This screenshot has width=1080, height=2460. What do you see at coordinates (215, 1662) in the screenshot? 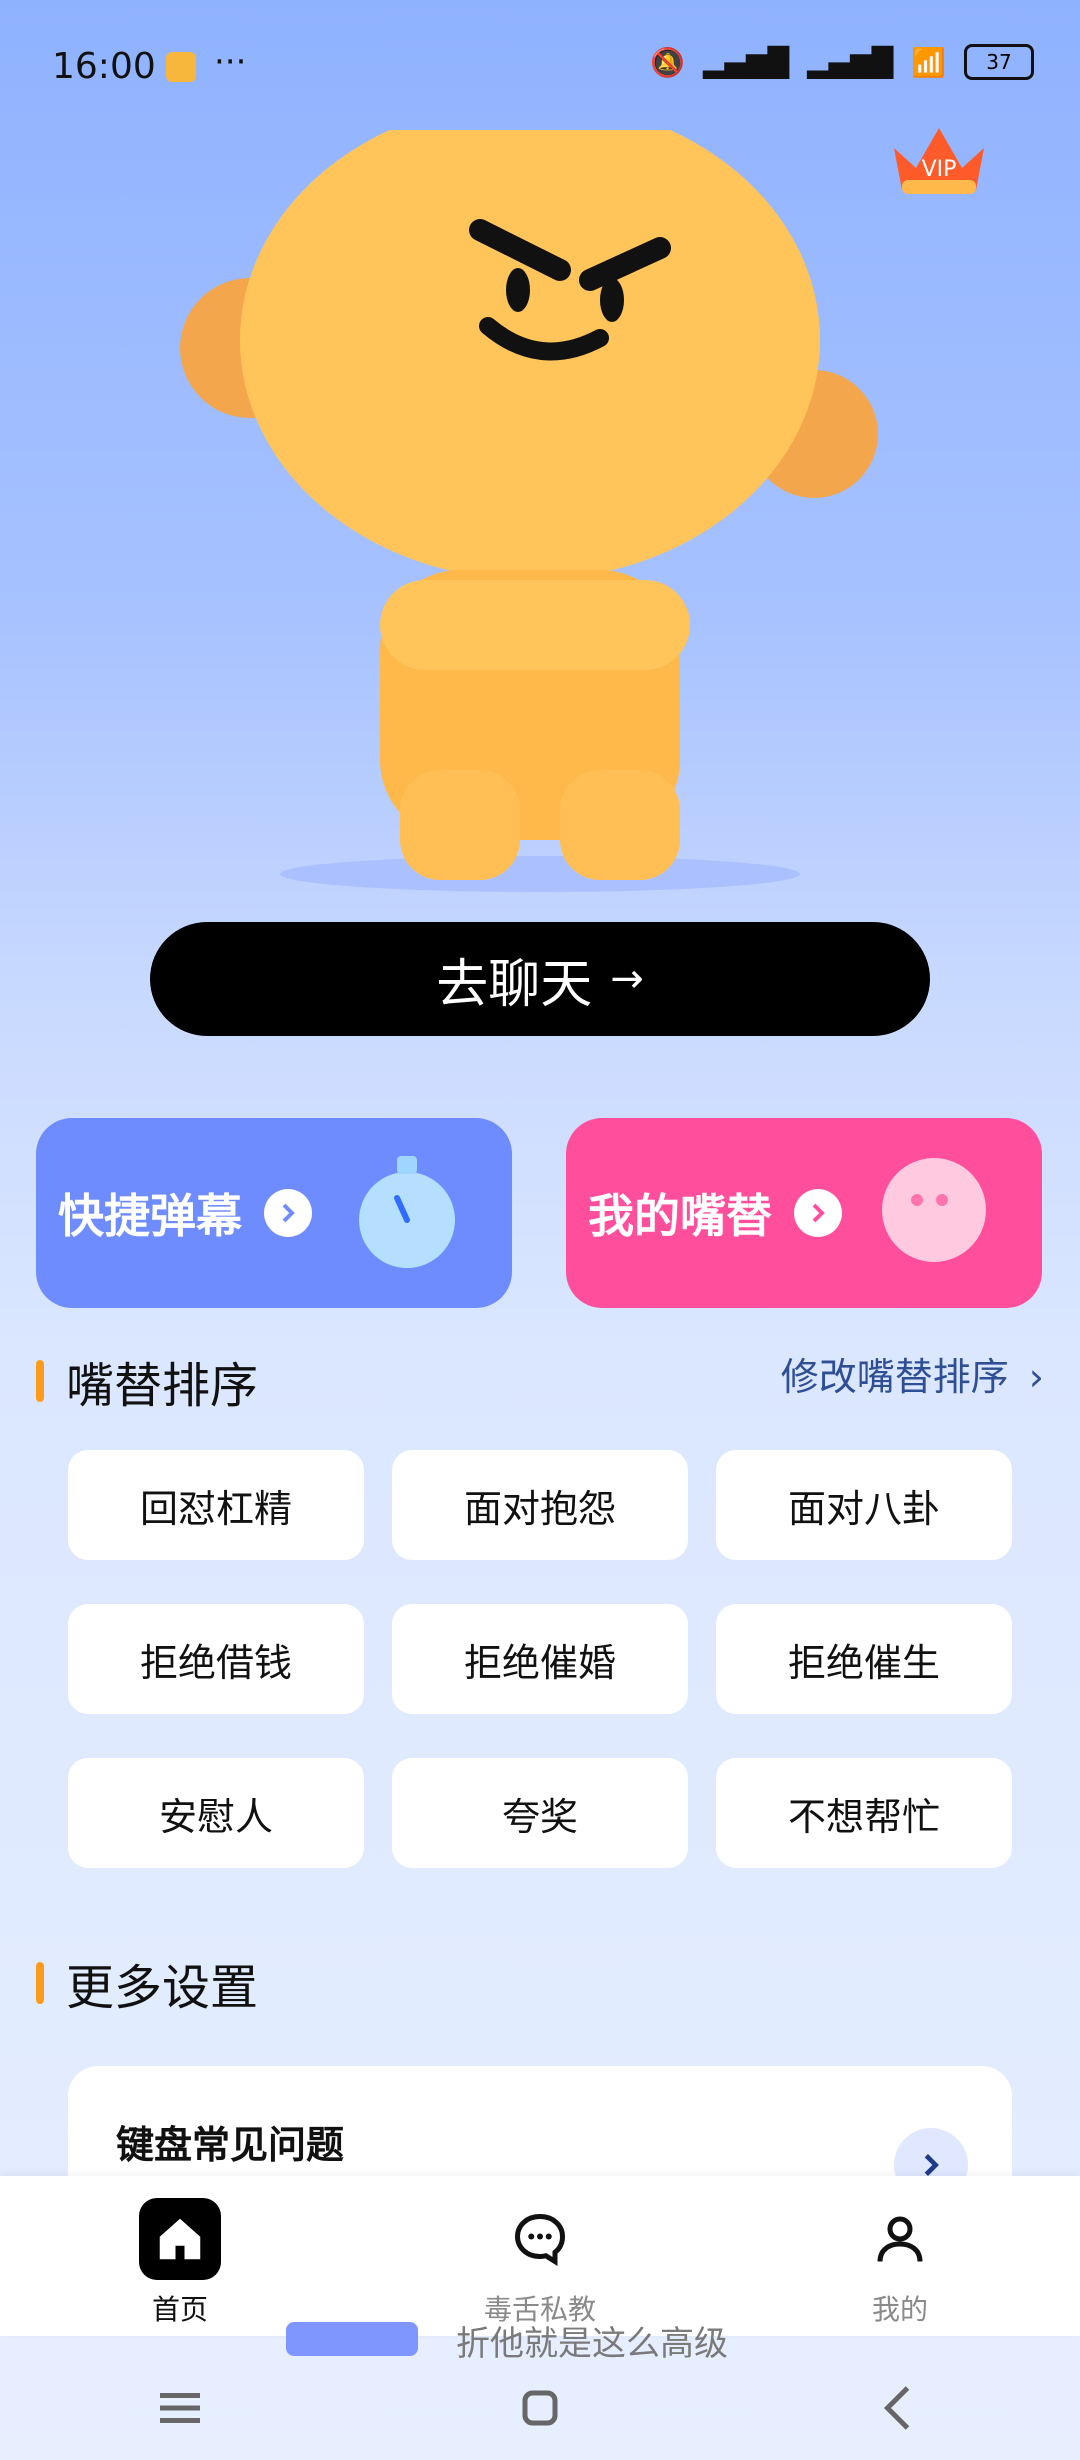
I see `chip-label: 拒绝借钱` at bounding box center [215, 1662].